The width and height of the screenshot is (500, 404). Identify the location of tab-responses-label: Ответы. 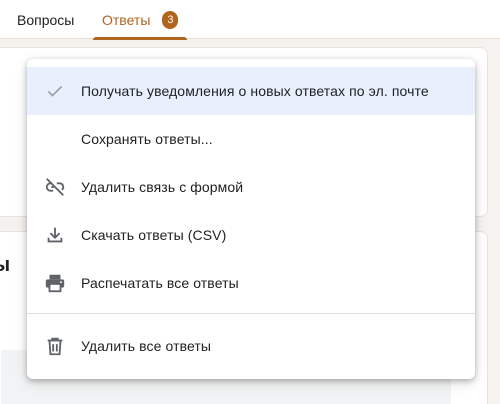
(126, 19).